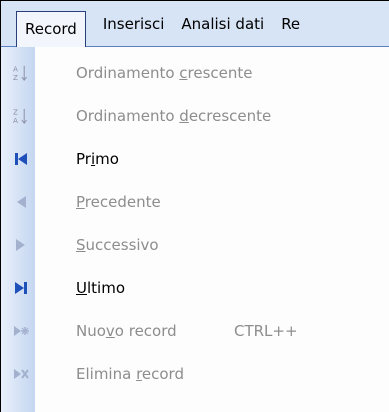 The image size is (389, 412). I want to click on menu-analisi-dati-label: Analisi dati, so click(223, 23).